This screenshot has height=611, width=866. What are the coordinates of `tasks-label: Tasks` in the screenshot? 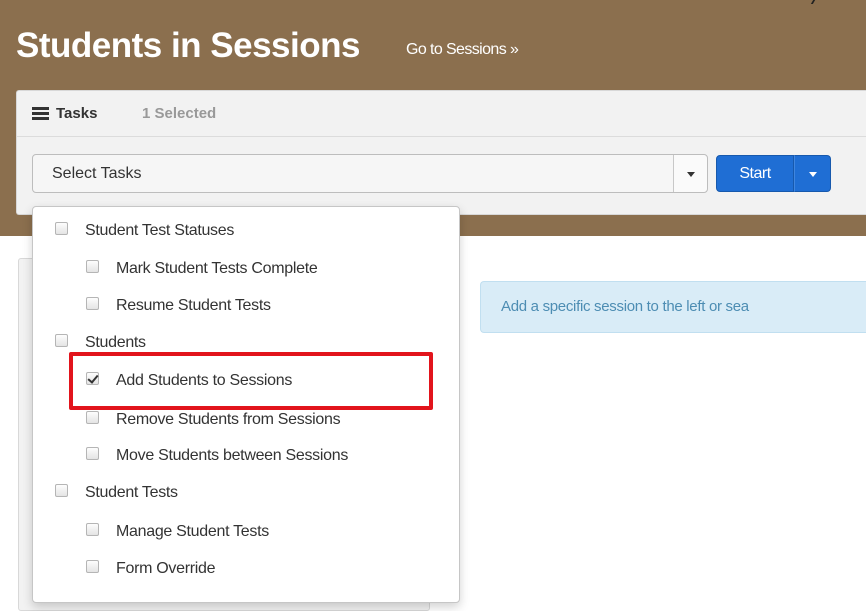 It's located at (77, 113).